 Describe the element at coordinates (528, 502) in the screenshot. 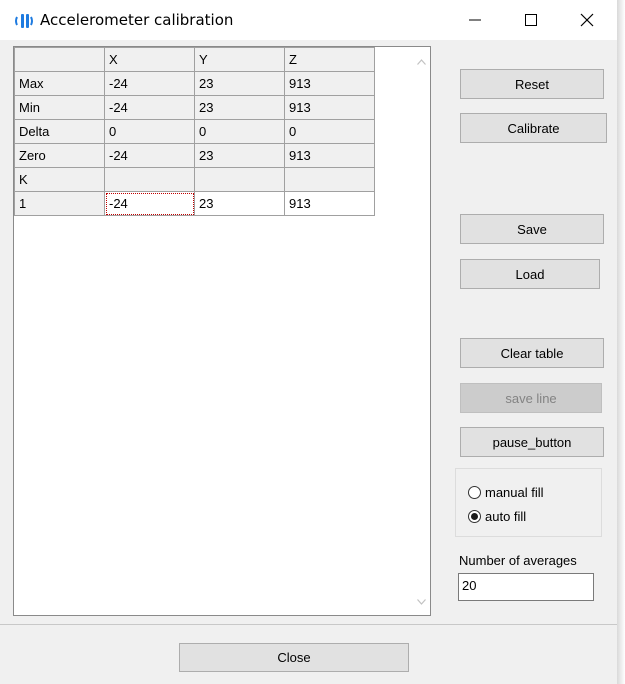

I see `fill-mode-group: manual fill auto fill` at that location.